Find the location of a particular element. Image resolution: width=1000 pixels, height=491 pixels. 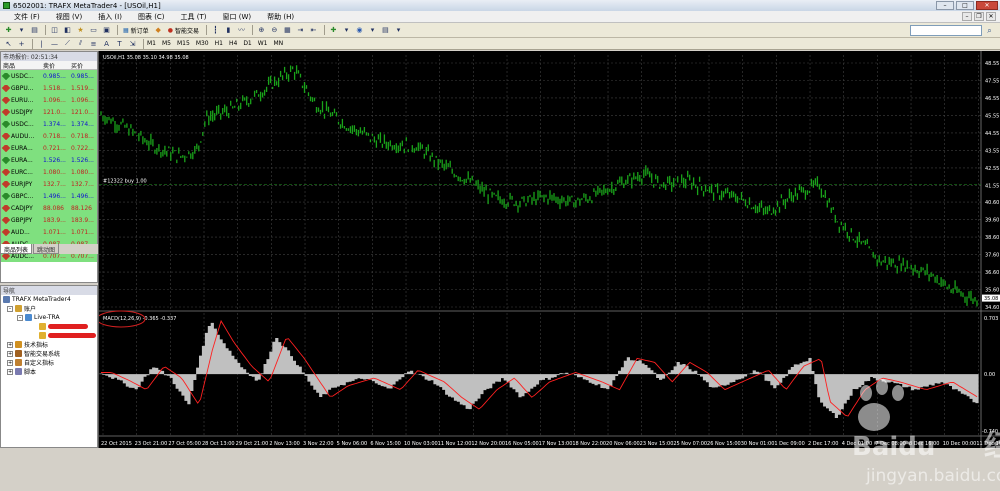

accounts-icon is located at coordinates (18, 308).